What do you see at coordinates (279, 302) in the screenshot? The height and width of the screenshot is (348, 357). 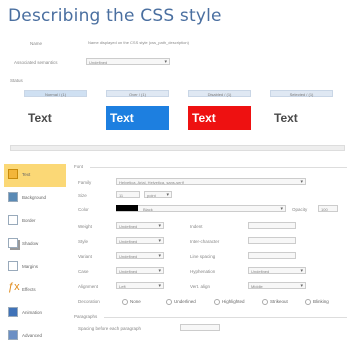 I see `decoration-option-label: Strikeout` at bounding box center [279, 302].